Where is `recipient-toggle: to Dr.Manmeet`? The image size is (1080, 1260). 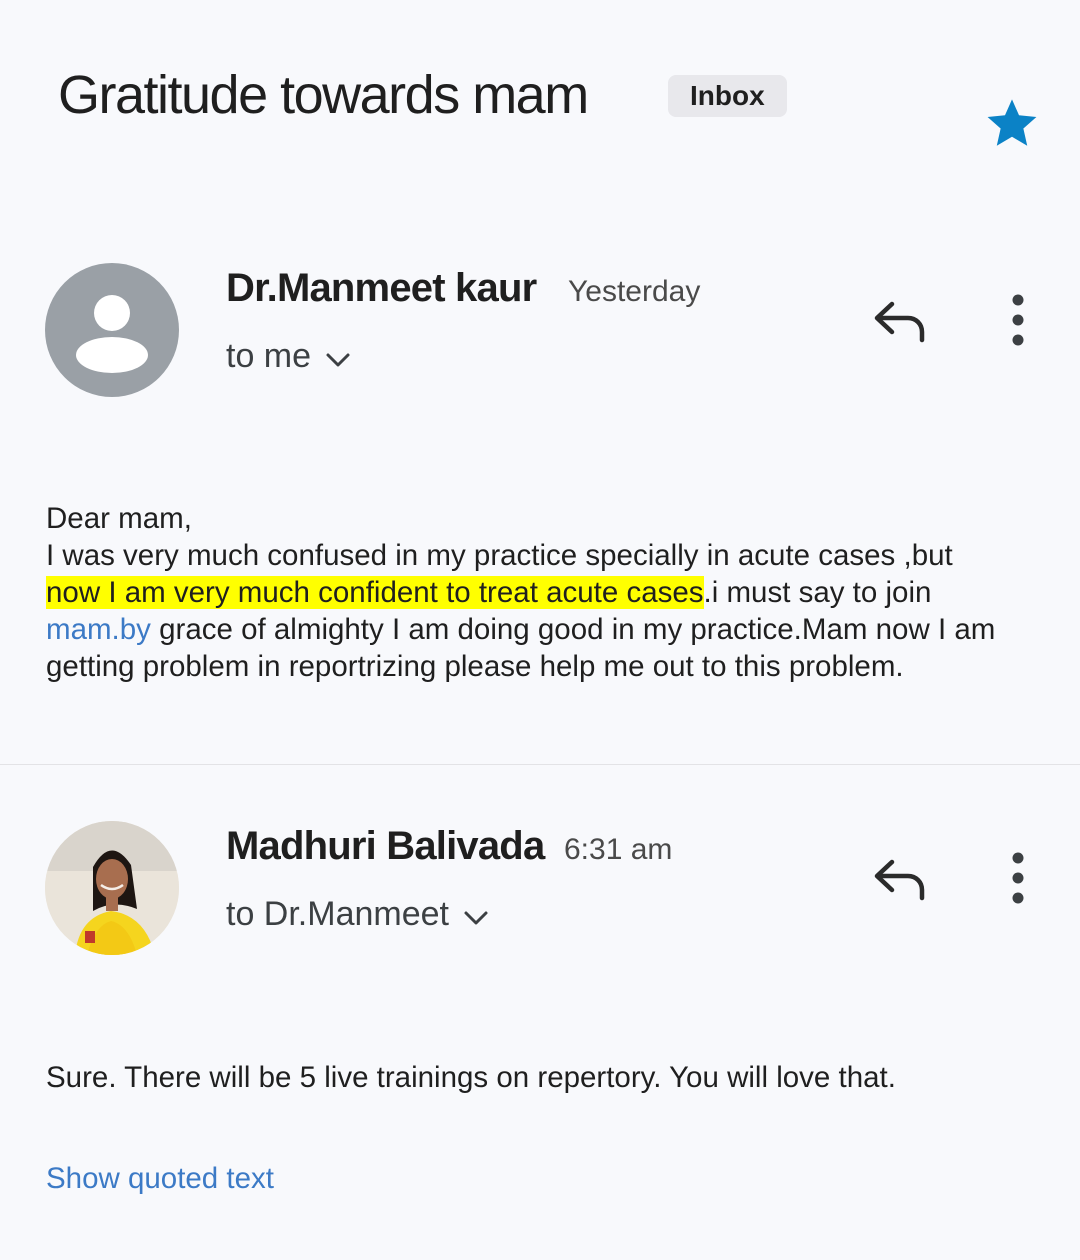 recipient-toggle: to Dr.Manmeet is located at coordinates (357, 914).